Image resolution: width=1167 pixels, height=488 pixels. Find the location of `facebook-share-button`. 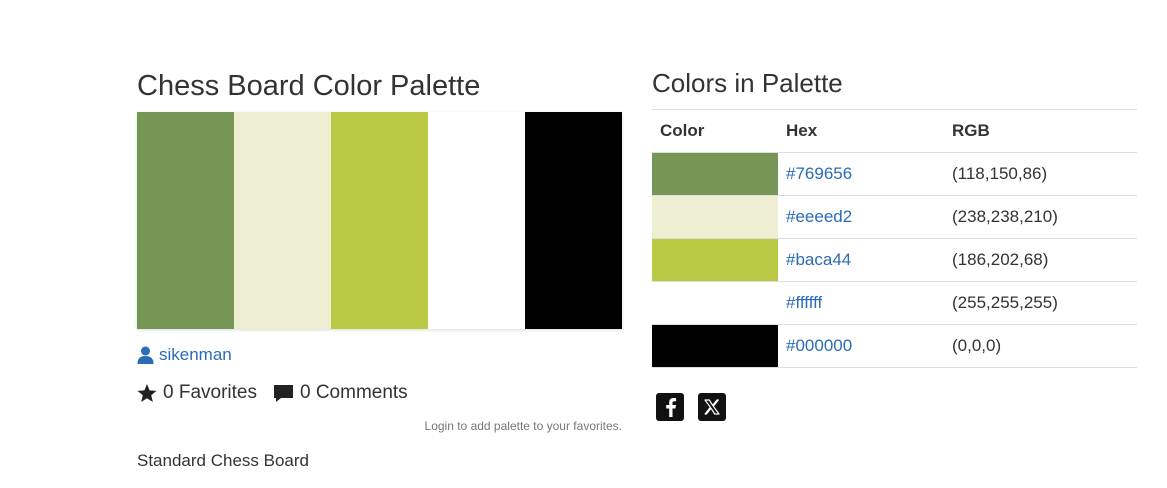

facebook-share-button is located at coordinates (670, 407).